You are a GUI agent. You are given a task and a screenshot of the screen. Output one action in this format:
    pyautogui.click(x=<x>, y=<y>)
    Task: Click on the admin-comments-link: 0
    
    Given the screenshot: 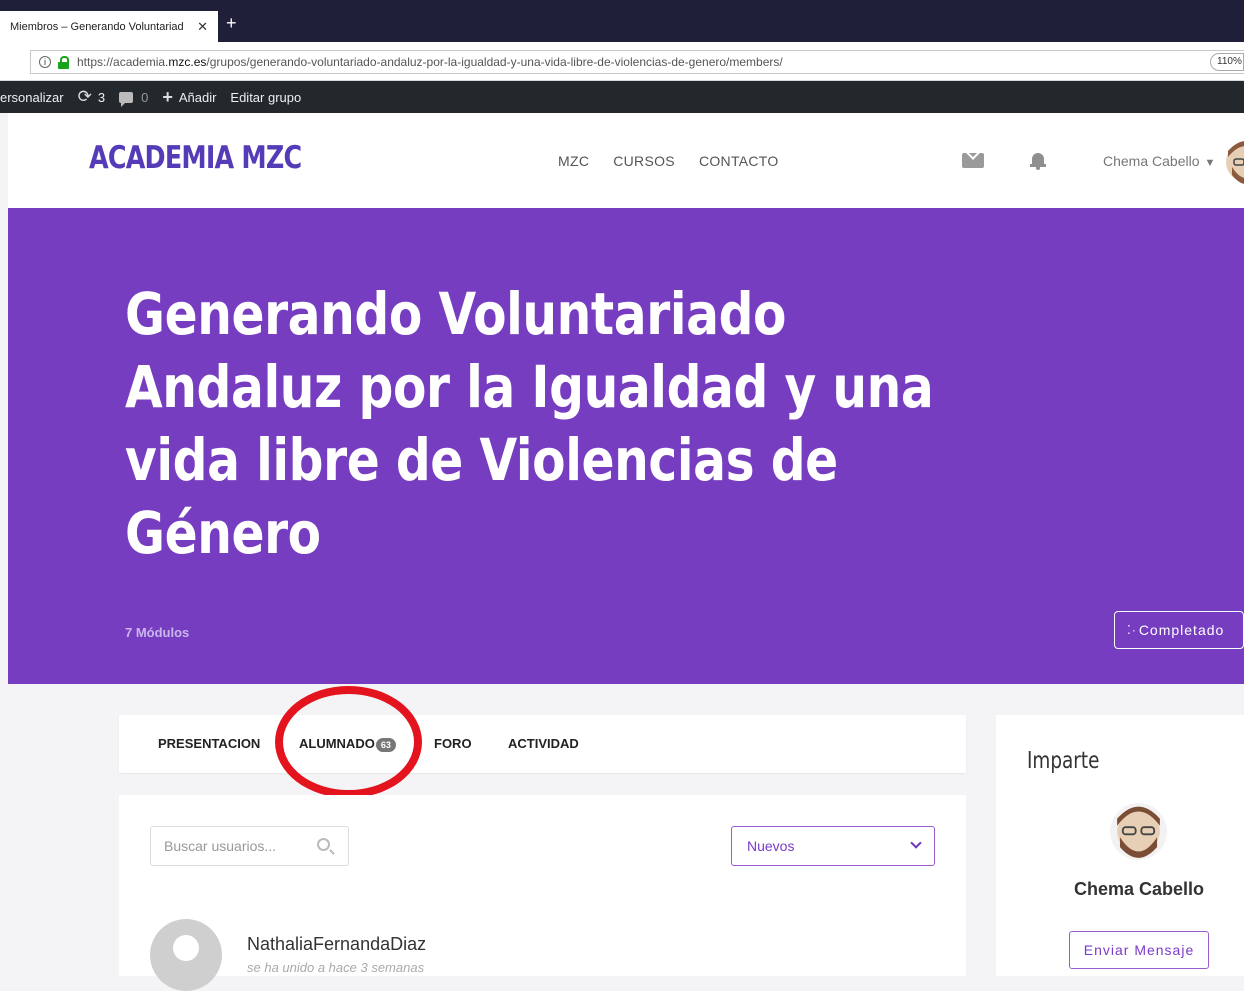 What is the action you would take?
    pyautogui.click(x=134, y=98)
    